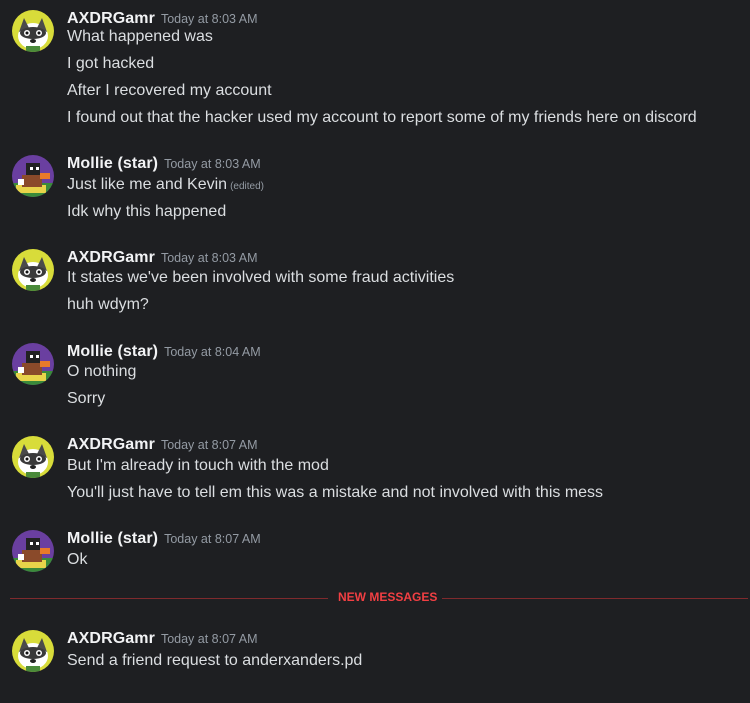  Describe the element at coordinates (86, 398) in the screenshot. I see `message-text: Sorry` at that location.